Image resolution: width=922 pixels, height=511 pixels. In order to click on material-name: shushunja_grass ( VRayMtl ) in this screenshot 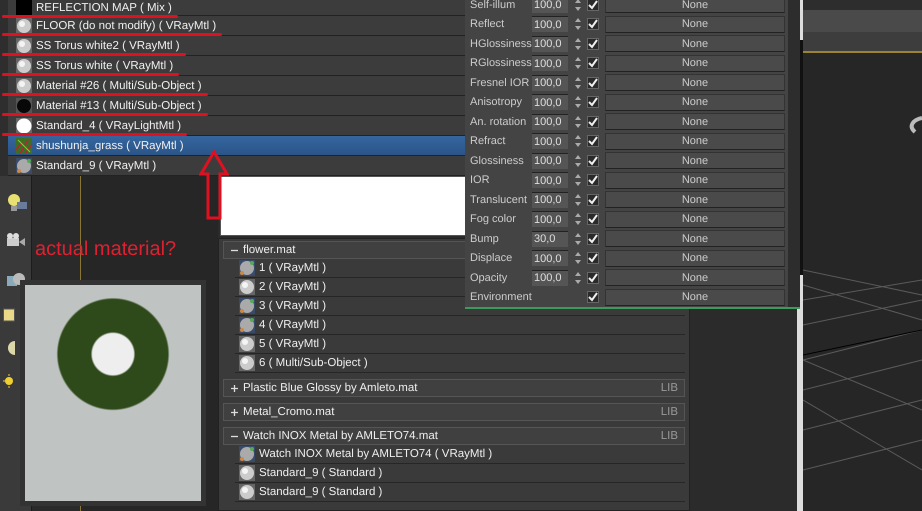, I will do `click(110, 146)`.